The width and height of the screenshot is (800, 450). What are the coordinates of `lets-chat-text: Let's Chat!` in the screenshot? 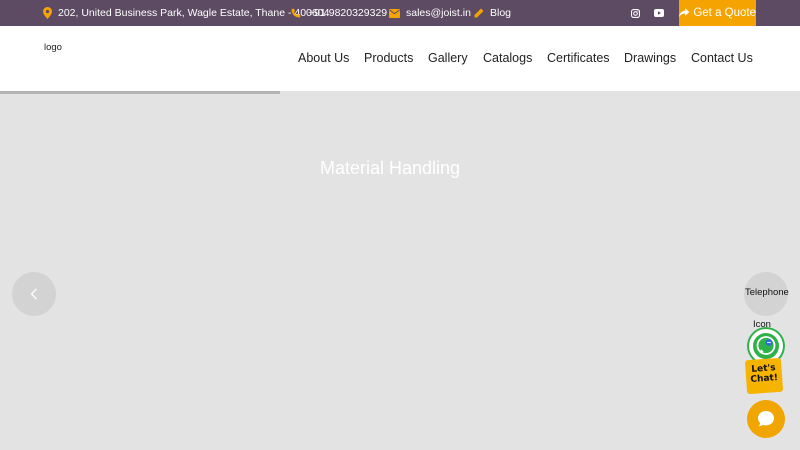 It's located at (764, 374).